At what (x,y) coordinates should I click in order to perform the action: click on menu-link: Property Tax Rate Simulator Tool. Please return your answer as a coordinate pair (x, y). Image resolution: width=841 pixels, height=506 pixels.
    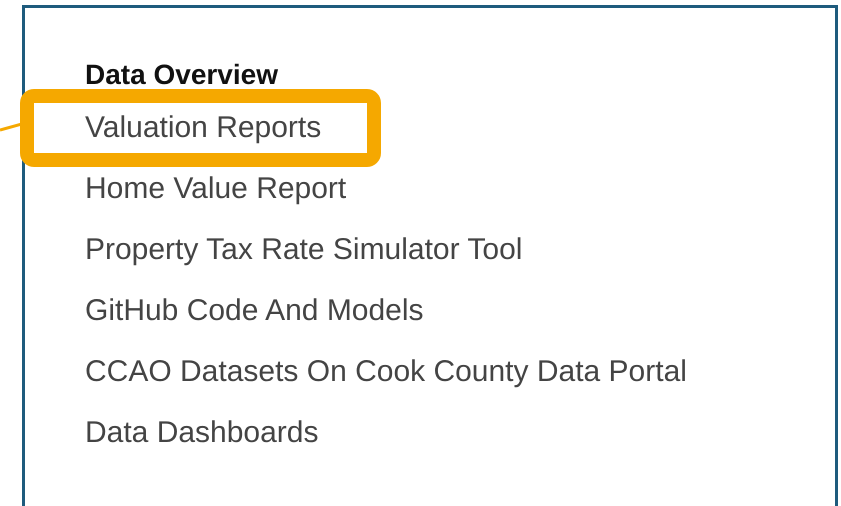
    Looking at the image, I should click on (303, 249).